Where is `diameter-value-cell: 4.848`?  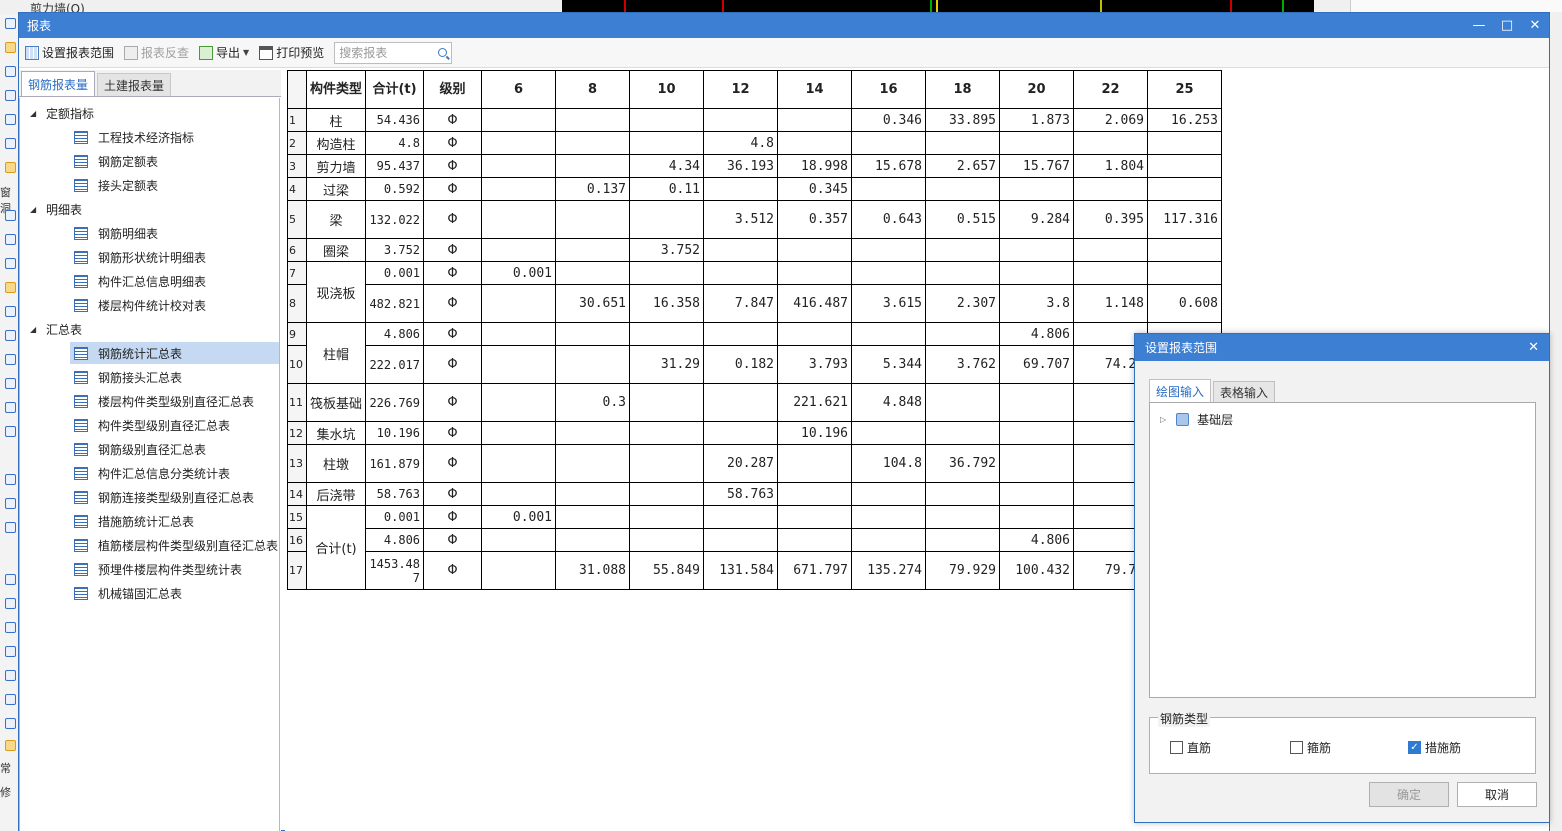
diameter-value-cell: 4.848 is located at coordinates (889, 402).